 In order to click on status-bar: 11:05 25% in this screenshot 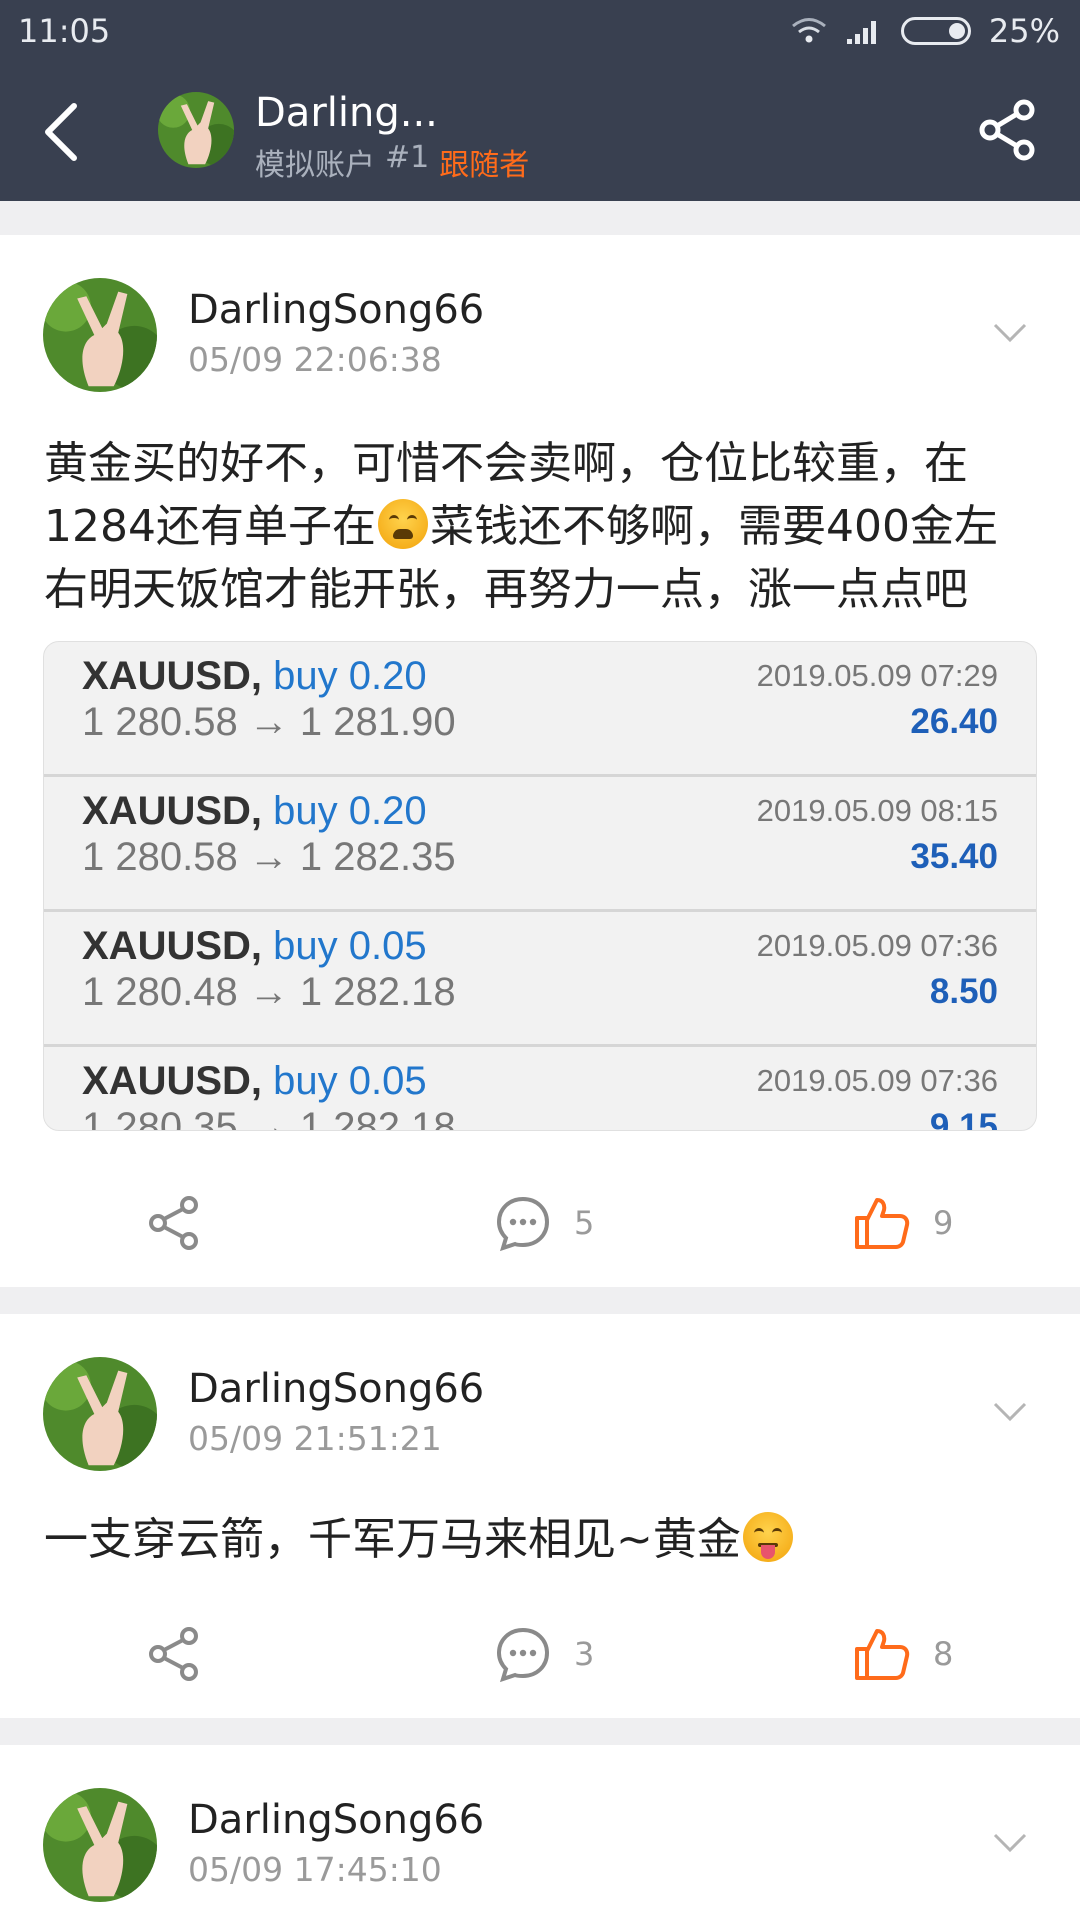, I will do `click(540, 31)`.